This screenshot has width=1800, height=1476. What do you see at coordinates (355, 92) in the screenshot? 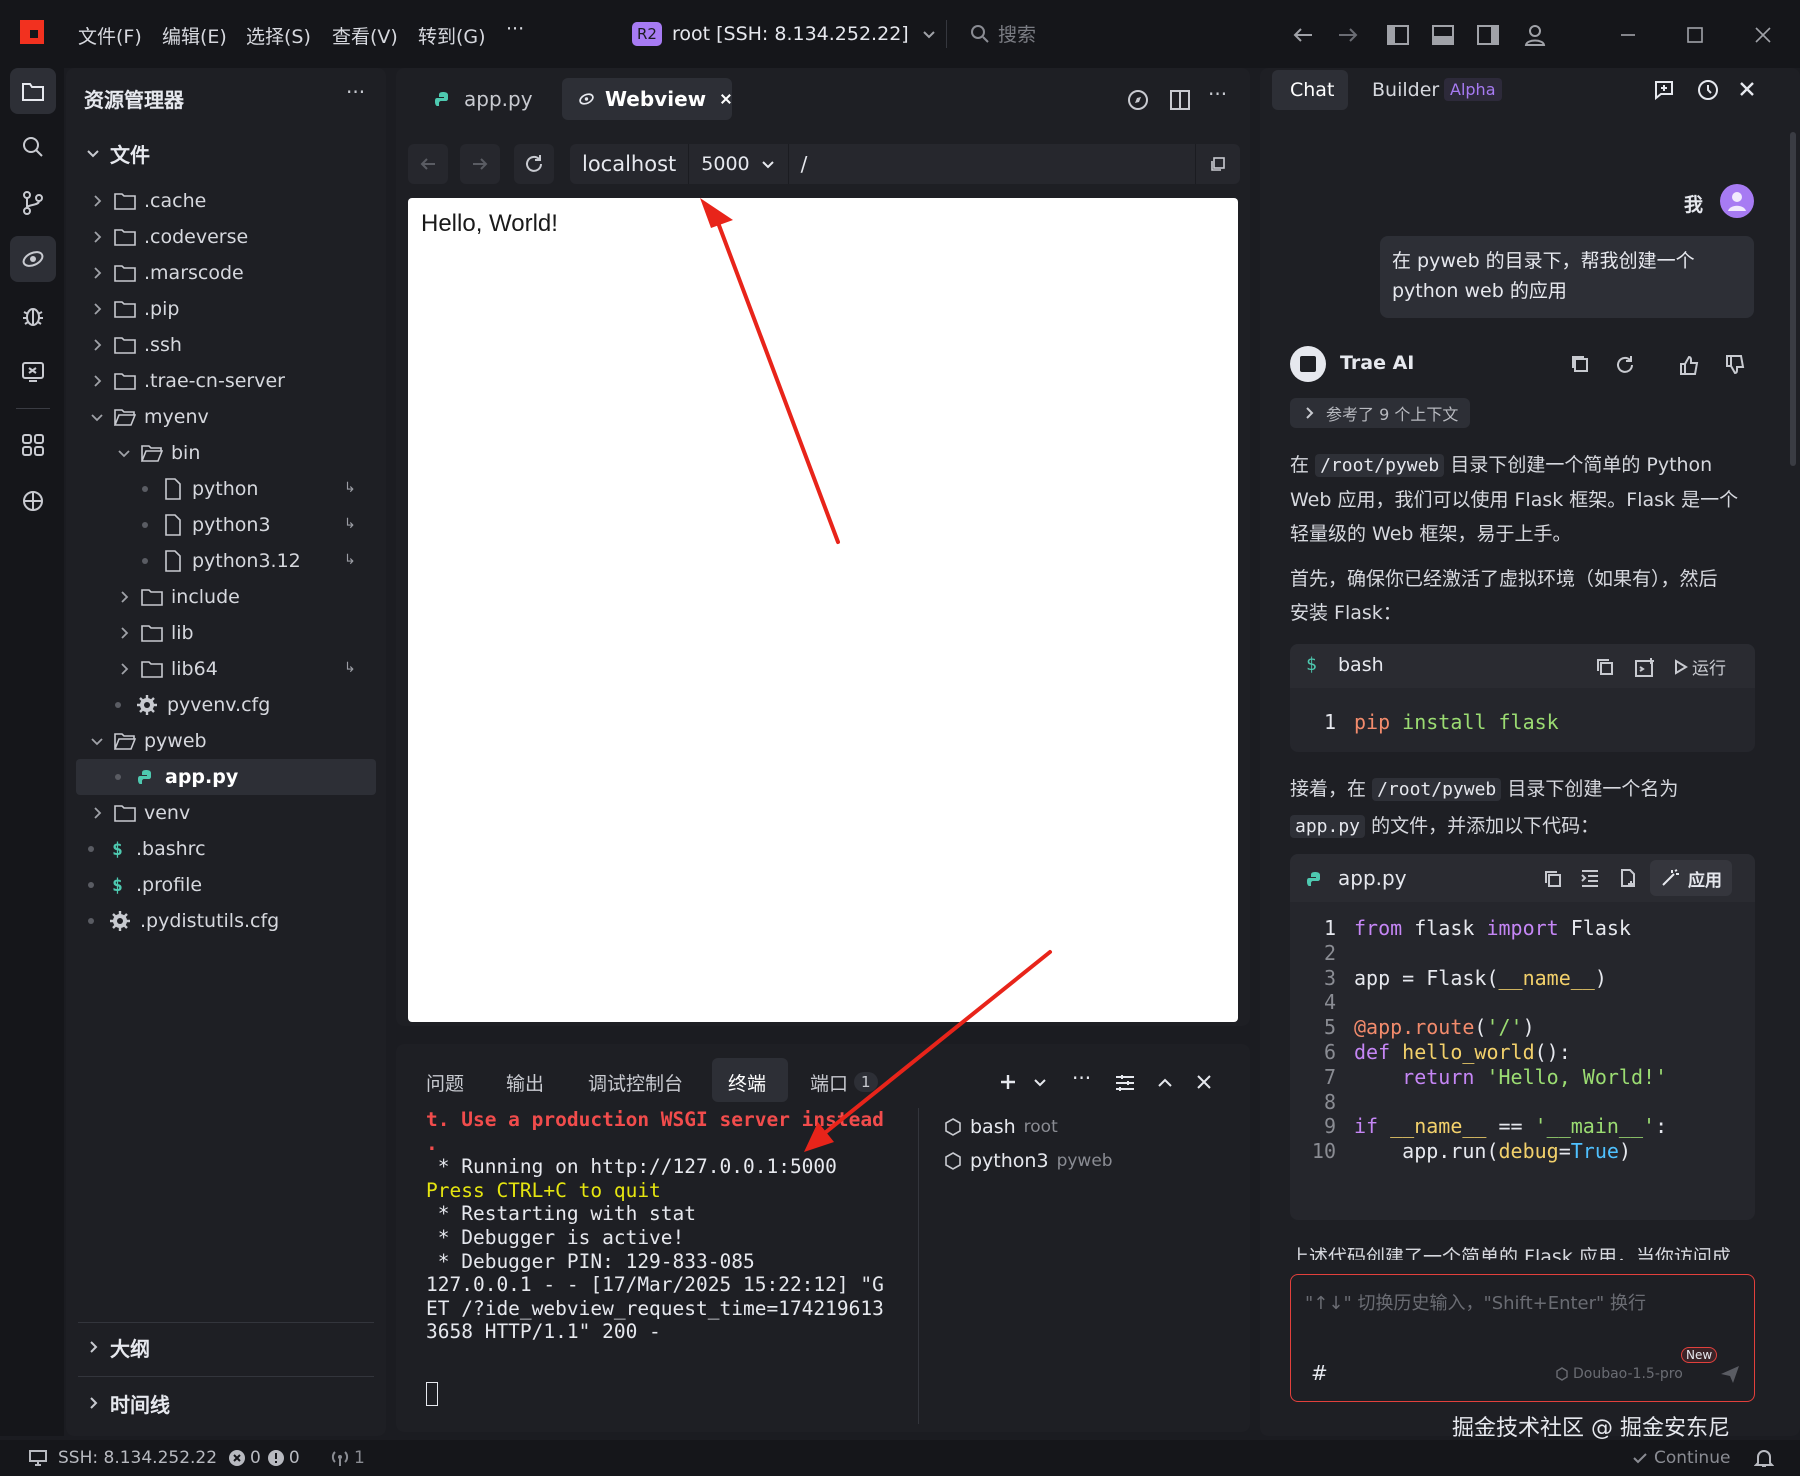
I see `explorer-more-button: ···` at bounding box center [355, 92].